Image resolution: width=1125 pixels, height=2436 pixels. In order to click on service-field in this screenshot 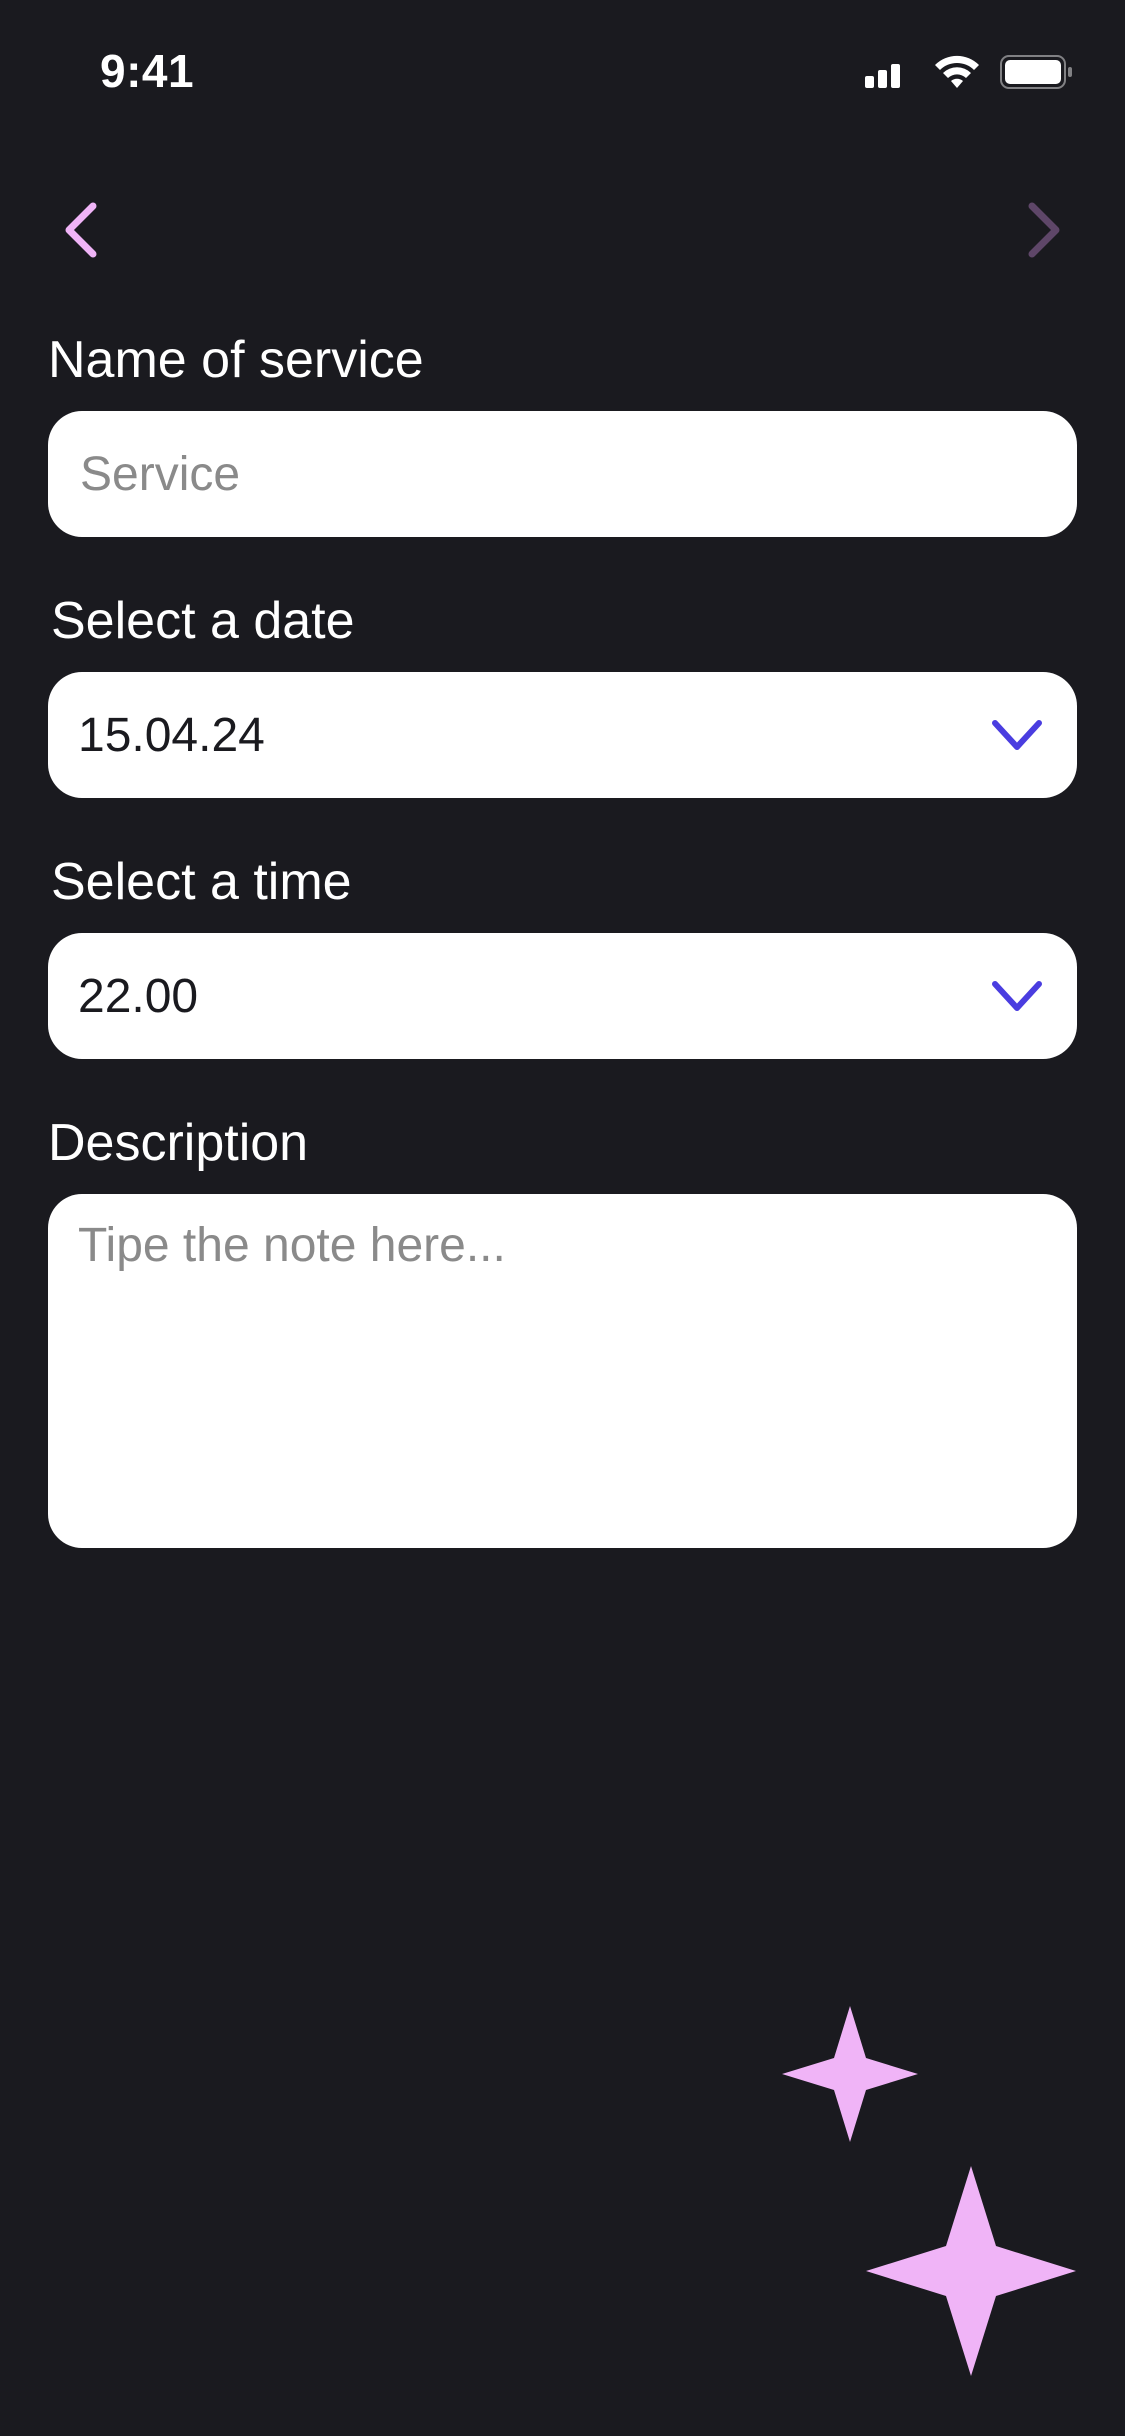, I will do `click(562, 474)`.